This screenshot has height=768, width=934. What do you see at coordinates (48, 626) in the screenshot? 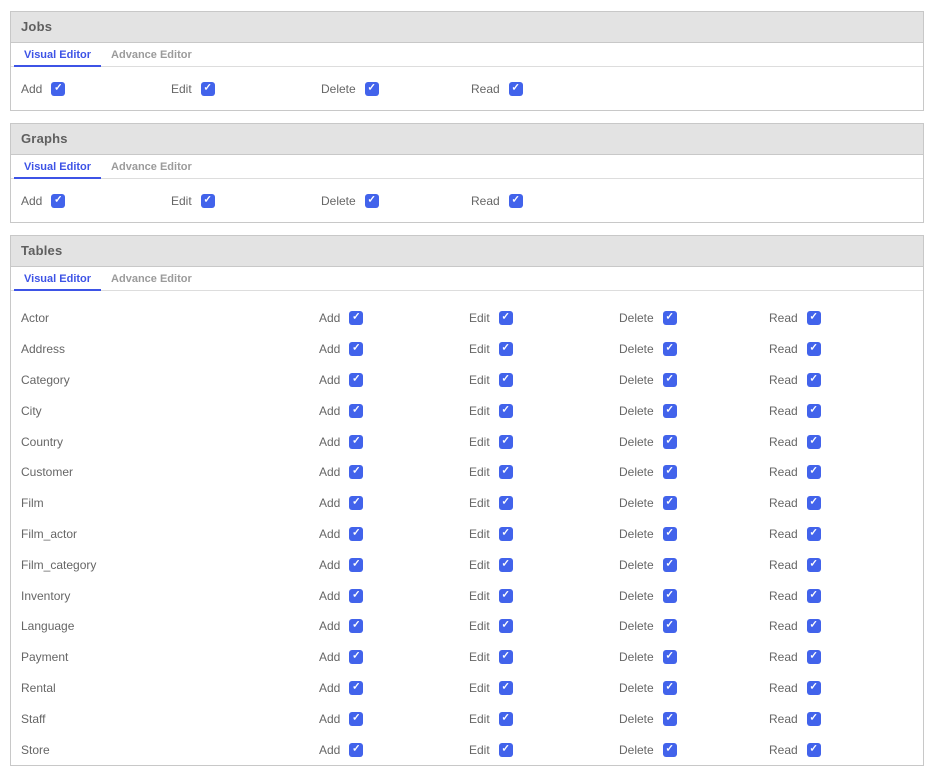
I see `table-name: Language` at bounding box center [48, 626].